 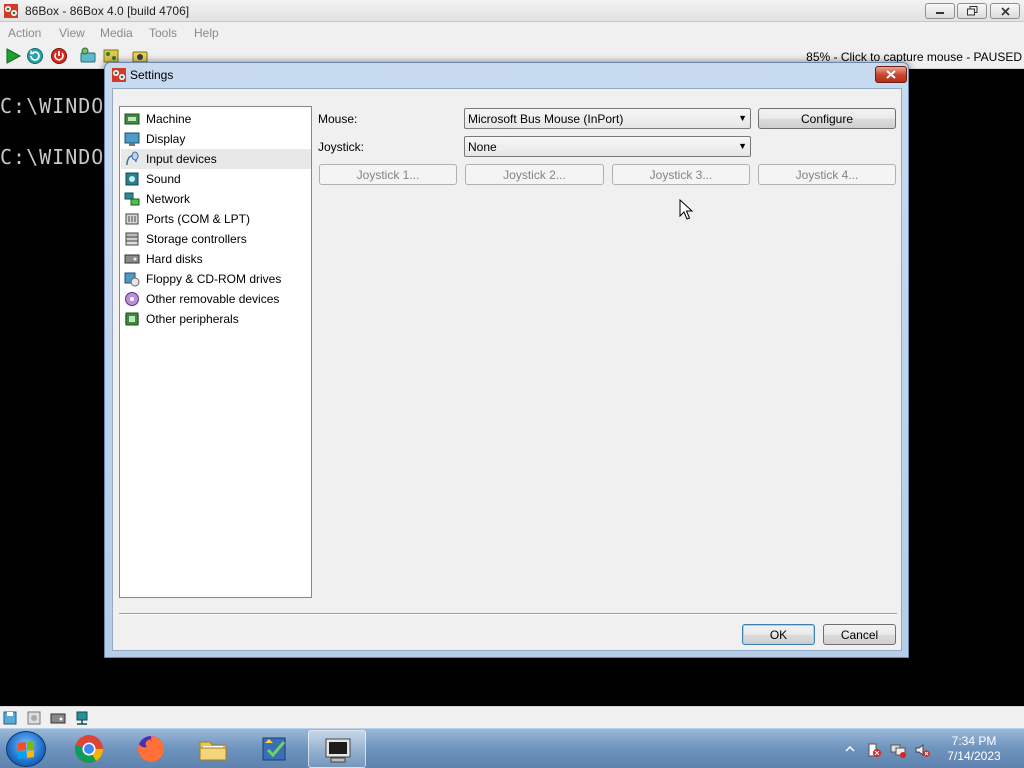 What do you see at coordinates (827, 118) in the screenshot?
I see `configure-button: Configure` at bounding box center [827, 118].